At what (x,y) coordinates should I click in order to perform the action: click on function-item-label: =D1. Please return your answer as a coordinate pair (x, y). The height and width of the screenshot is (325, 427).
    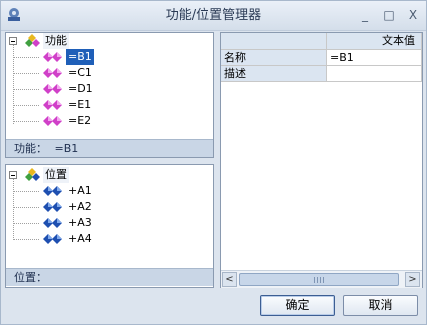
    Looking at the image, I should click on (80, 88).